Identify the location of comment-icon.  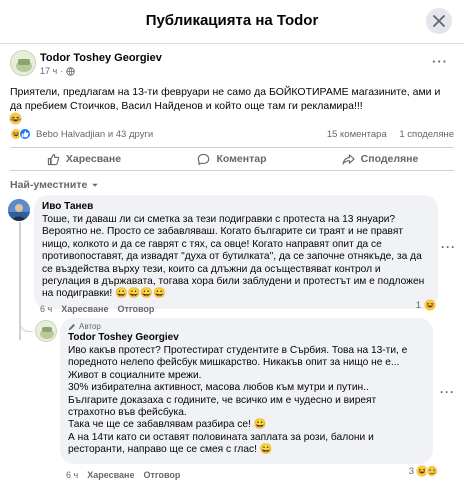
(204, 159).